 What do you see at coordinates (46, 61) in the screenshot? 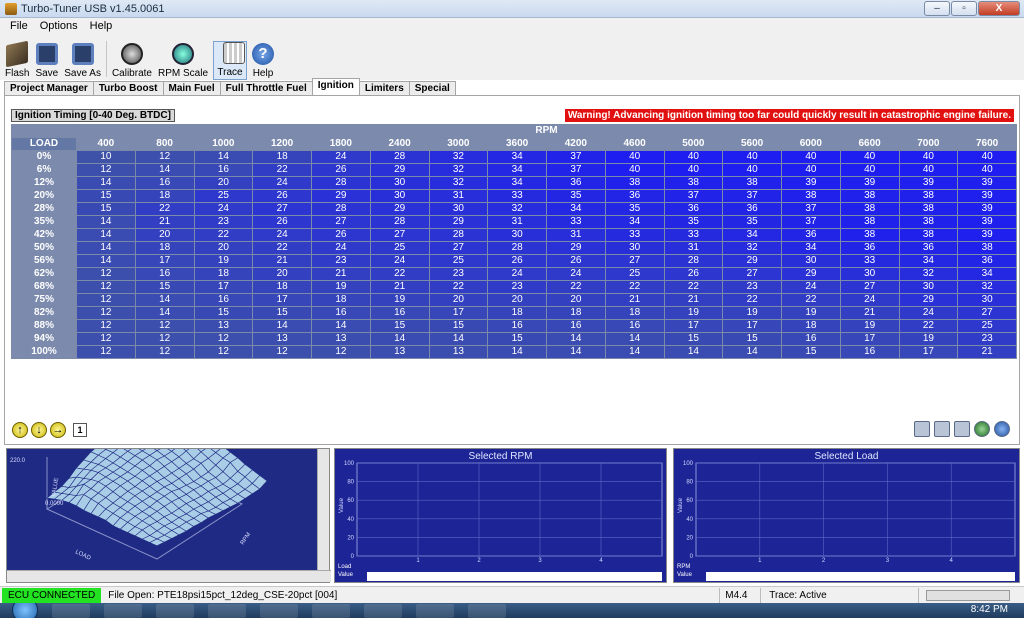
I see `save-button: Save` at bounding box center [46, 61].